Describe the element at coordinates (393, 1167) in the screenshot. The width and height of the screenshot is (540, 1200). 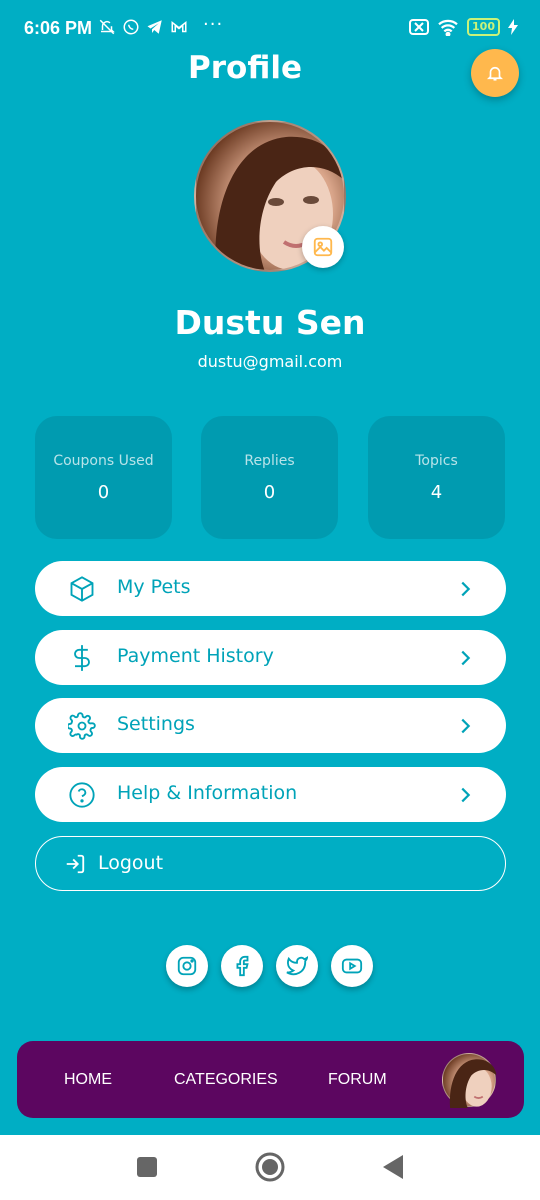
I see `back-icon` at that location.